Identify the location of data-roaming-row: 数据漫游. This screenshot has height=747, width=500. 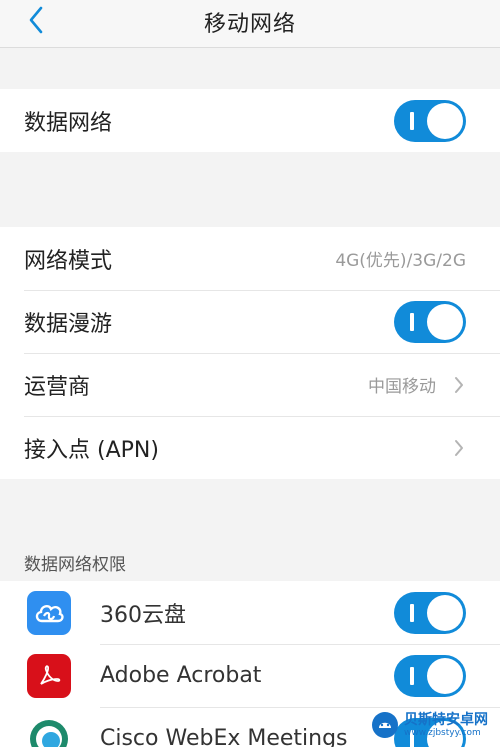
(250, 321).